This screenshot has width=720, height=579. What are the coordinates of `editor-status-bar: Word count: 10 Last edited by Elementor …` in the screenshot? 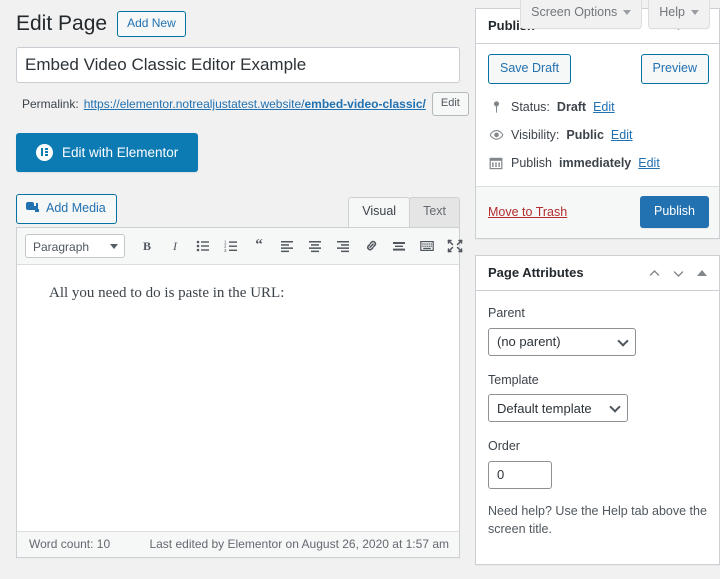 It's located at (238, 543).